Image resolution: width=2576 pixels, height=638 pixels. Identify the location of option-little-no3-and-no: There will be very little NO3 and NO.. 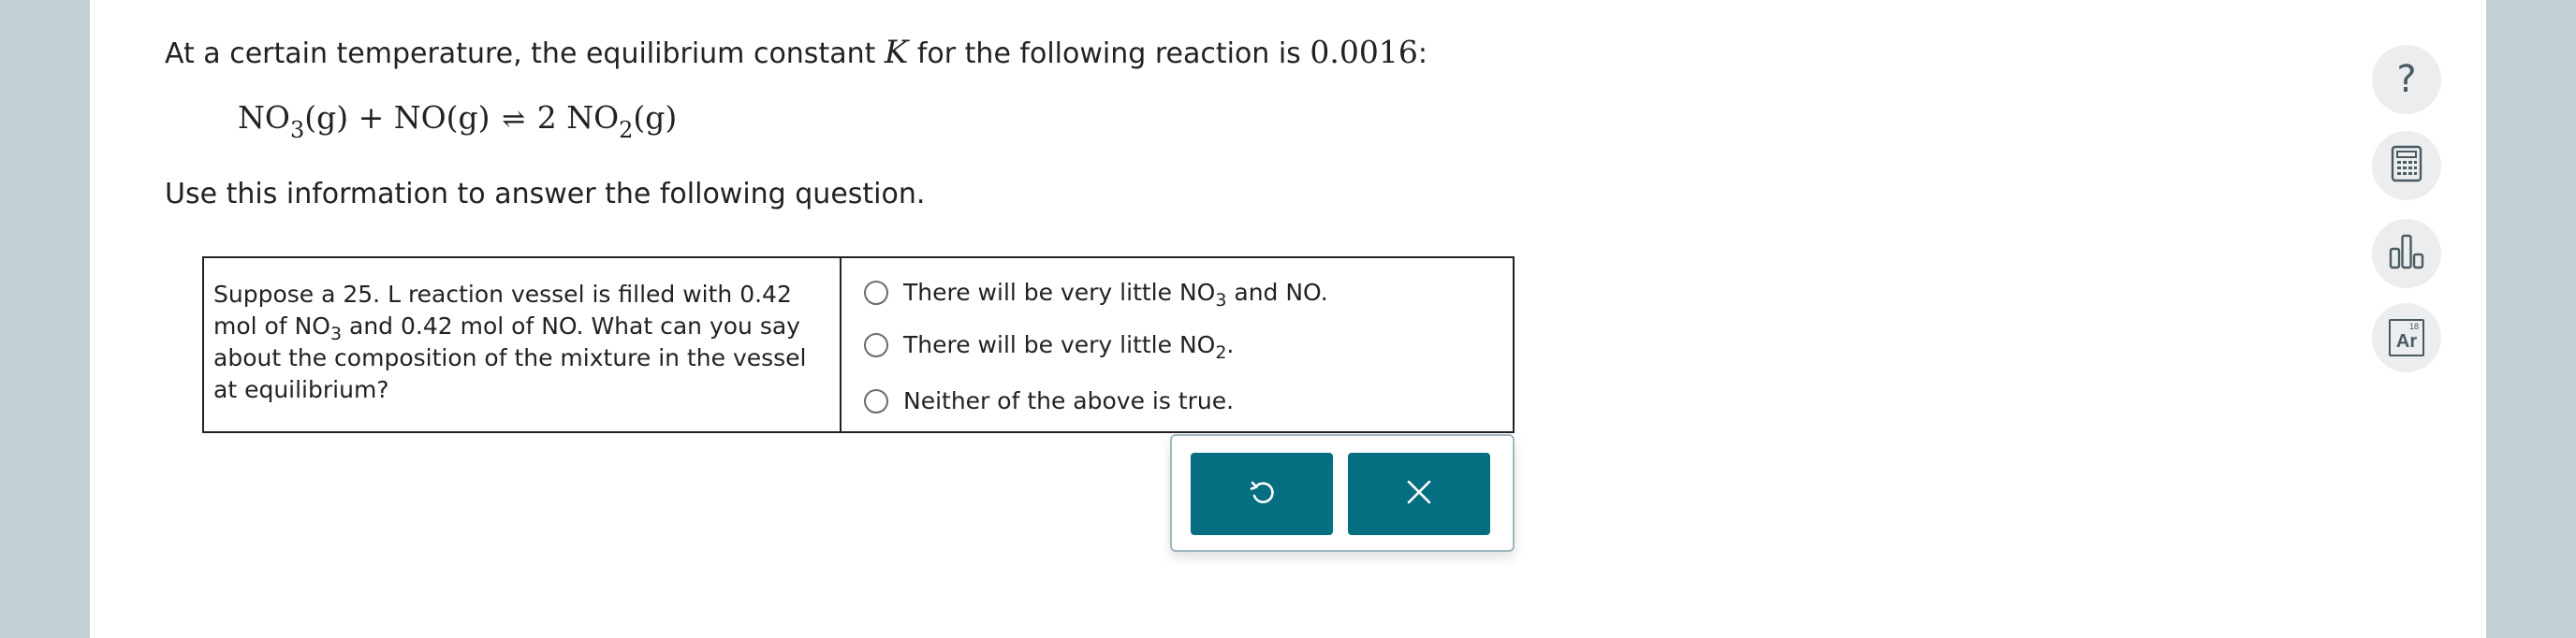
(1096, 295).